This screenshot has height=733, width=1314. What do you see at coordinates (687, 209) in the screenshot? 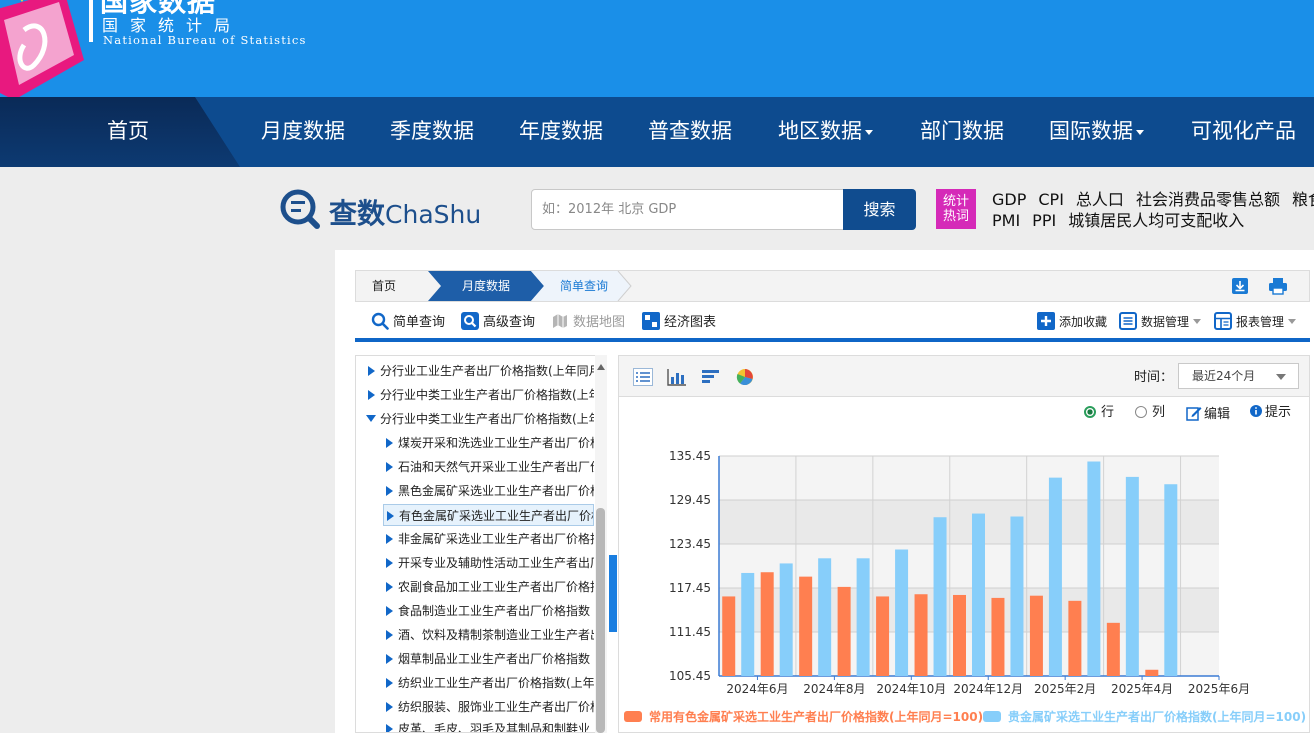
I see `search-input: 如：2012年 北京 GDP` at bounding box center [687, 209].